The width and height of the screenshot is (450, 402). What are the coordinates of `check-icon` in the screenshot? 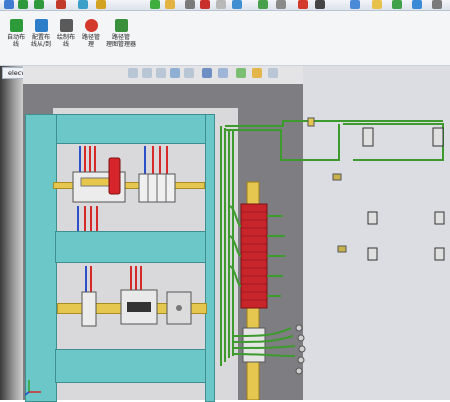 It's located at (83, 4).